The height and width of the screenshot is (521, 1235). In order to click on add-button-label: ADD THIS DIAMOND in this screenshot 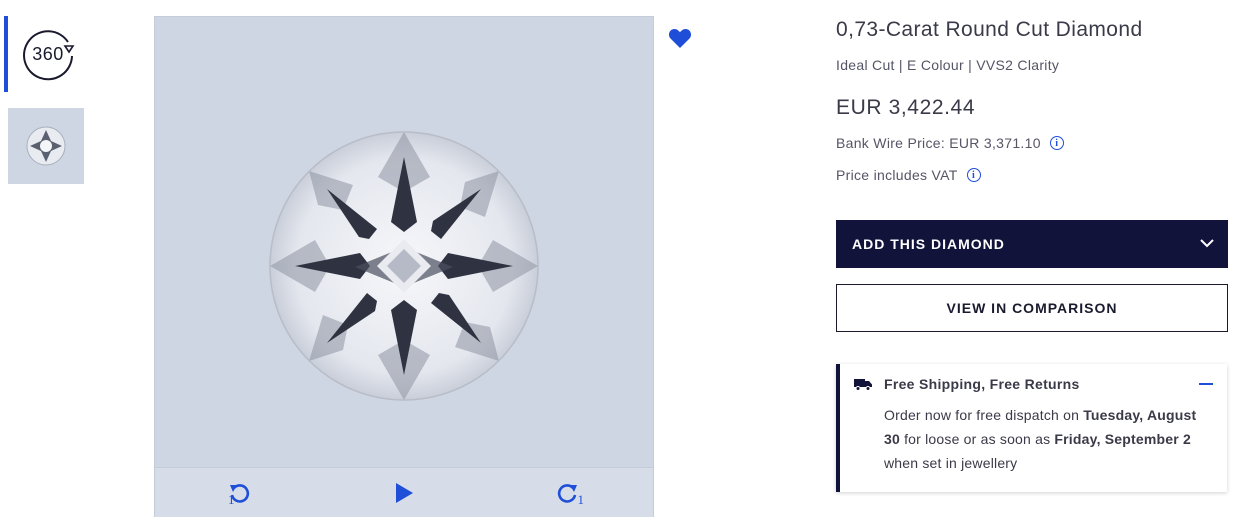, I will do `click(928, 244)`.